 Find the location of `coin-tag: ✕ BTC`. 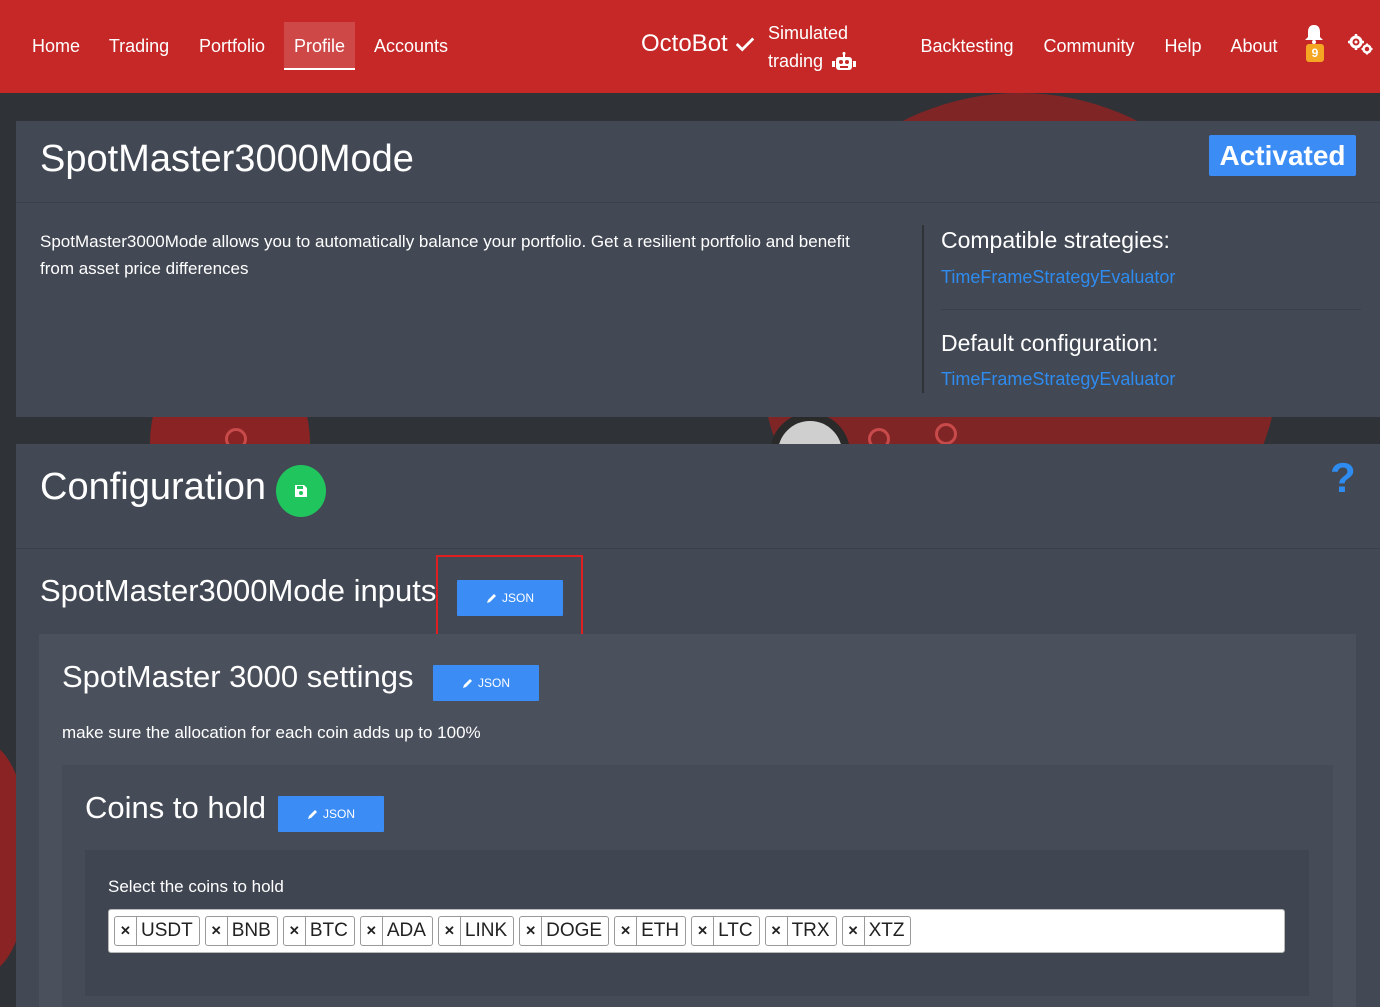

coin-tag: ✕ BTC is located at coordinates (318, 931).